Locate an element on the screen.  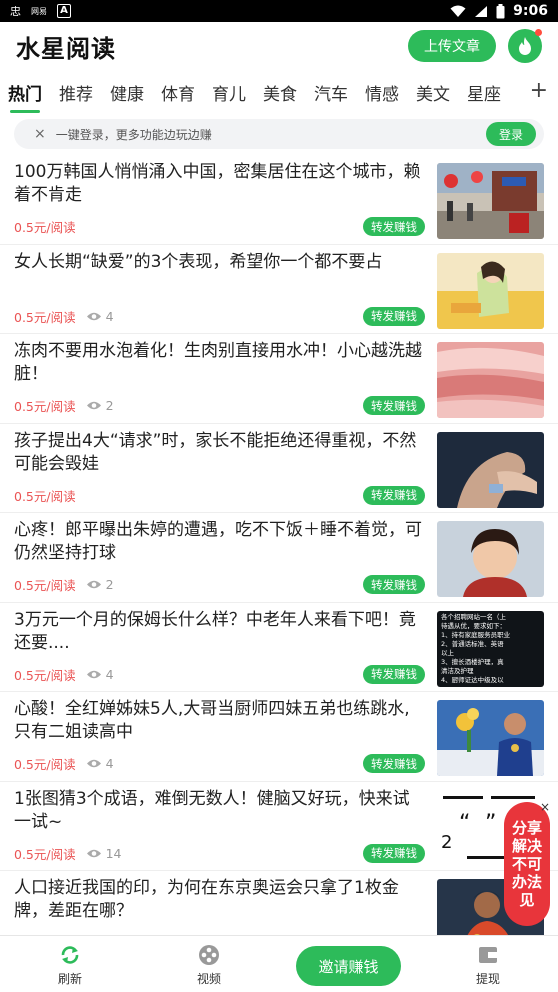
refresh-icon is located at coordinates (70, 955).